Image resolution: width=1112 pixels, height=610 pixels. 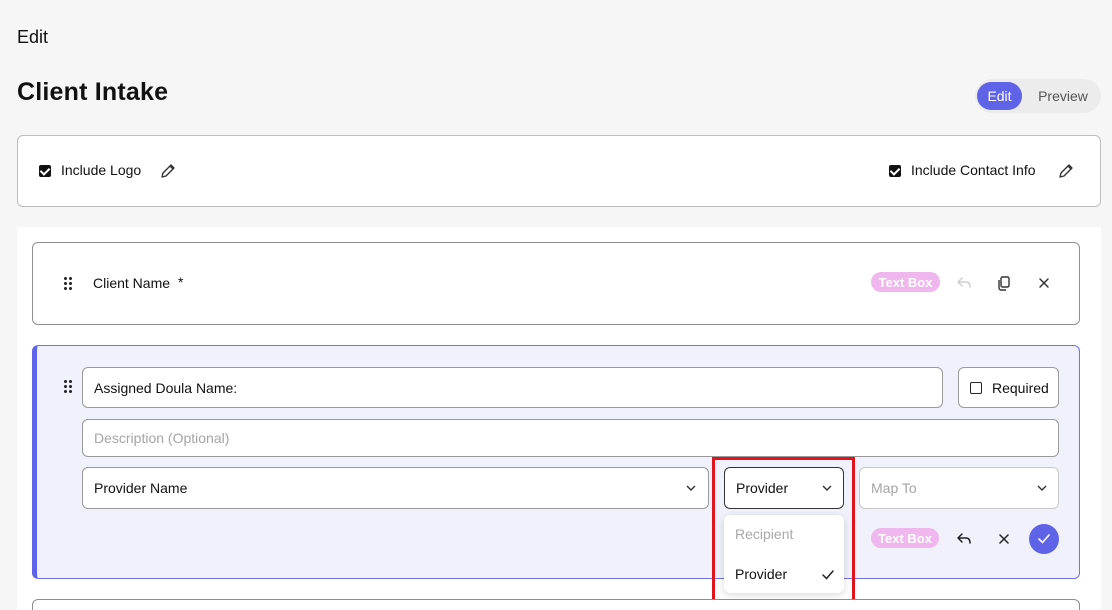 I want to click on mode-toggle: Edit Preview, so click(x=1038, y=96).